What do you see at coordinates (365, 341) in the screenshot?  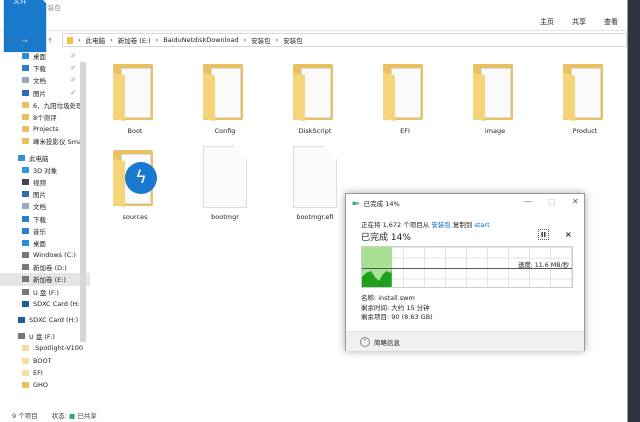 I see `chevron-up-icon: ˄` at bounding box center [365, 341].